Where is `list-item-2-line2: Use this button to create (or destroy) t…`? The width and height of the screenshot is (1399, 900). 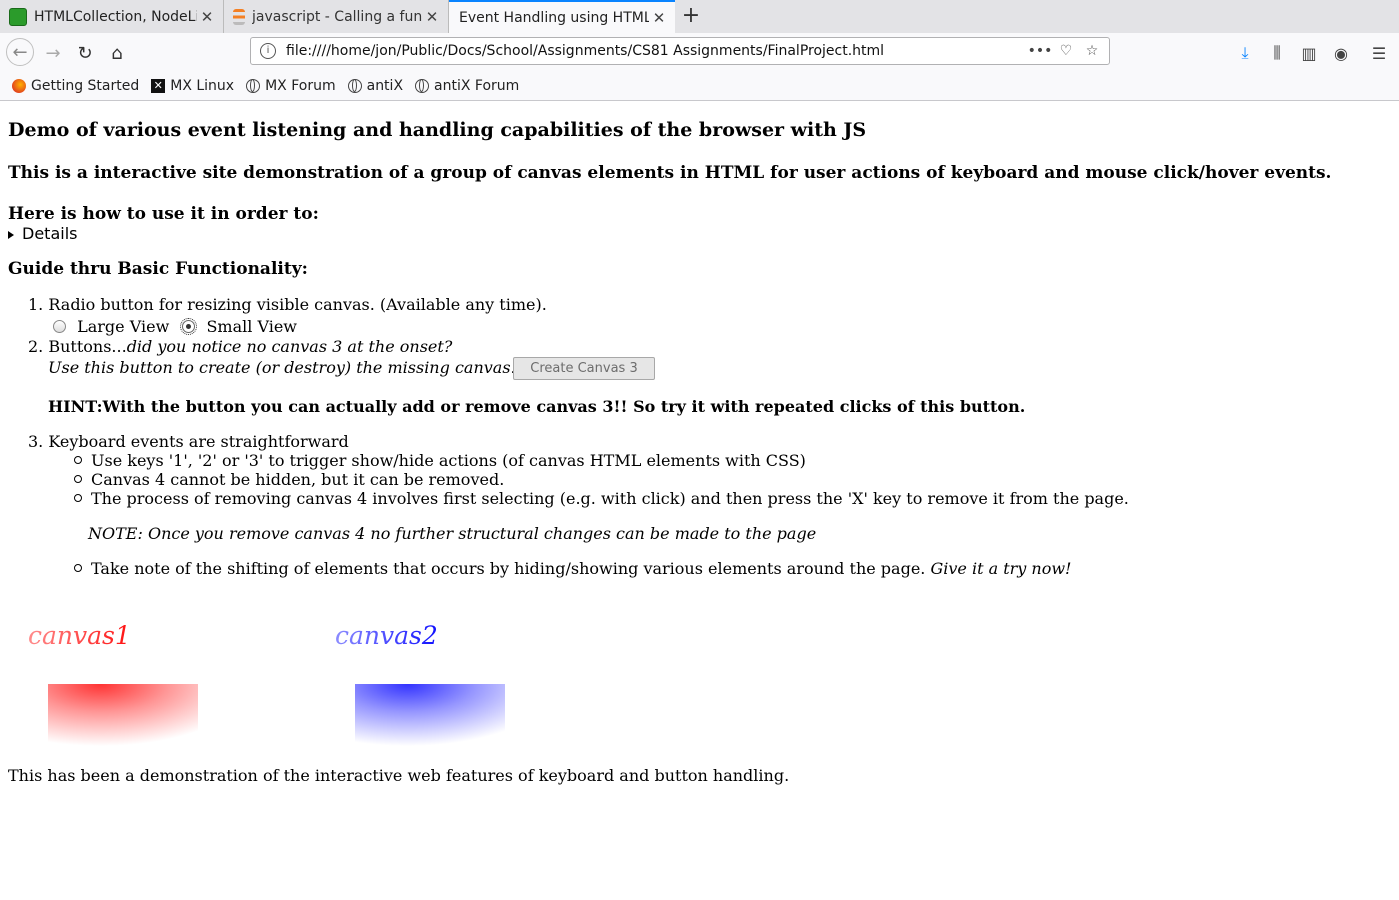 list-item-2-line2: Use this button to create (or destroy) t… is located at coordinates (282, 367).